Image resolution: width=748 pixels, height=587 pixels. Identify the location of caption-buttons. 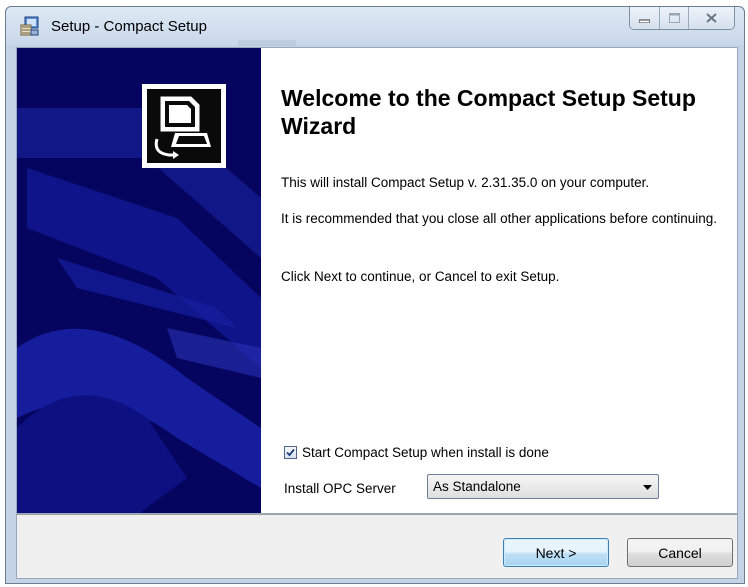
(682, 18).